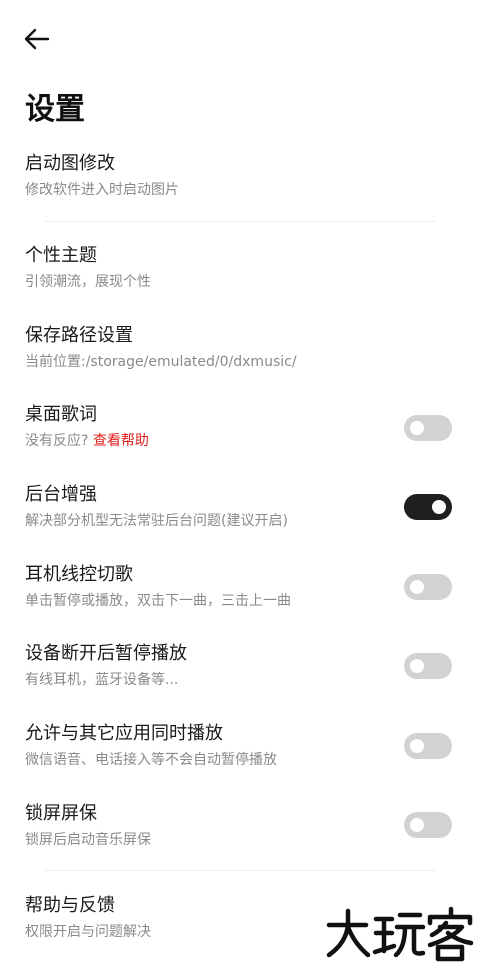 This screenshot has height=969, width=480. What do you see at coordinates (102, 190) in the screenshot?
I see `item-subtitle: 修改软件进入时启动图片` at bounding box center [102, 190].